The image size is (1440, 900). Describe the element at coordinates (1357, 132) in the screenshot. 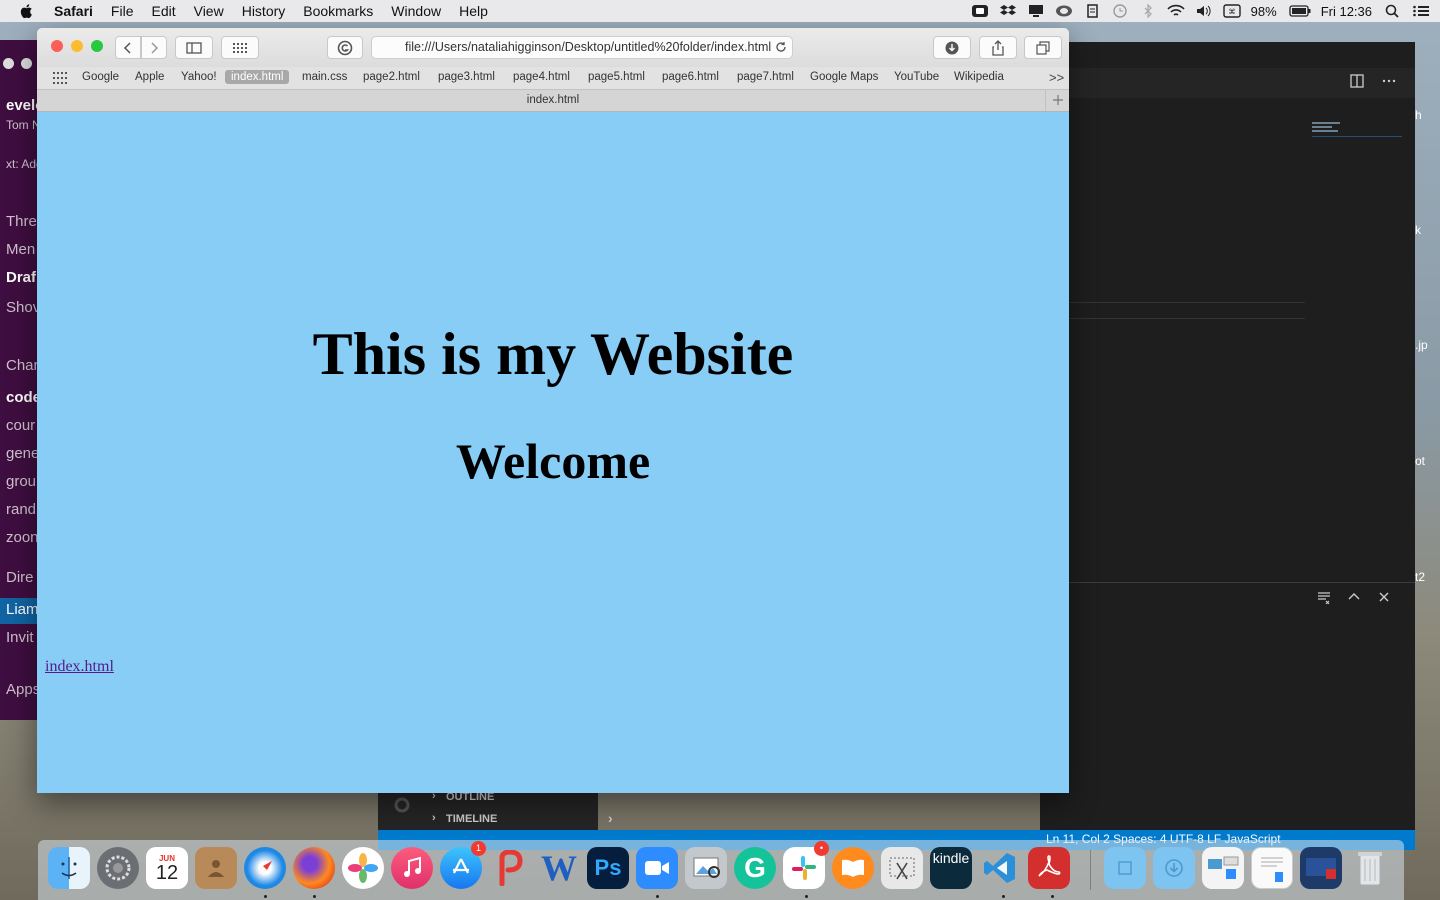

I see `minimap` at that location.